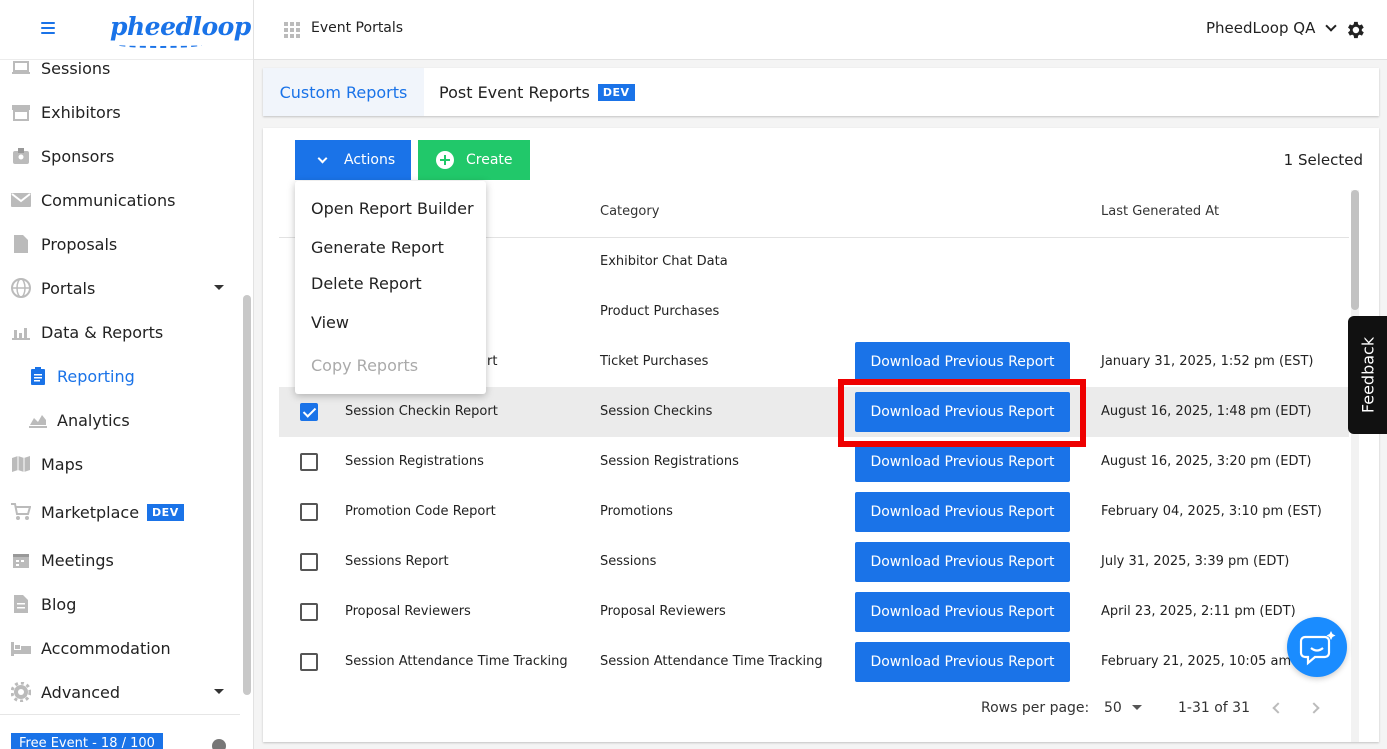 Image resolution: width=1387 pixels, height=749 pixels. I want to click on table-scrollbar, so click(1355, 466).